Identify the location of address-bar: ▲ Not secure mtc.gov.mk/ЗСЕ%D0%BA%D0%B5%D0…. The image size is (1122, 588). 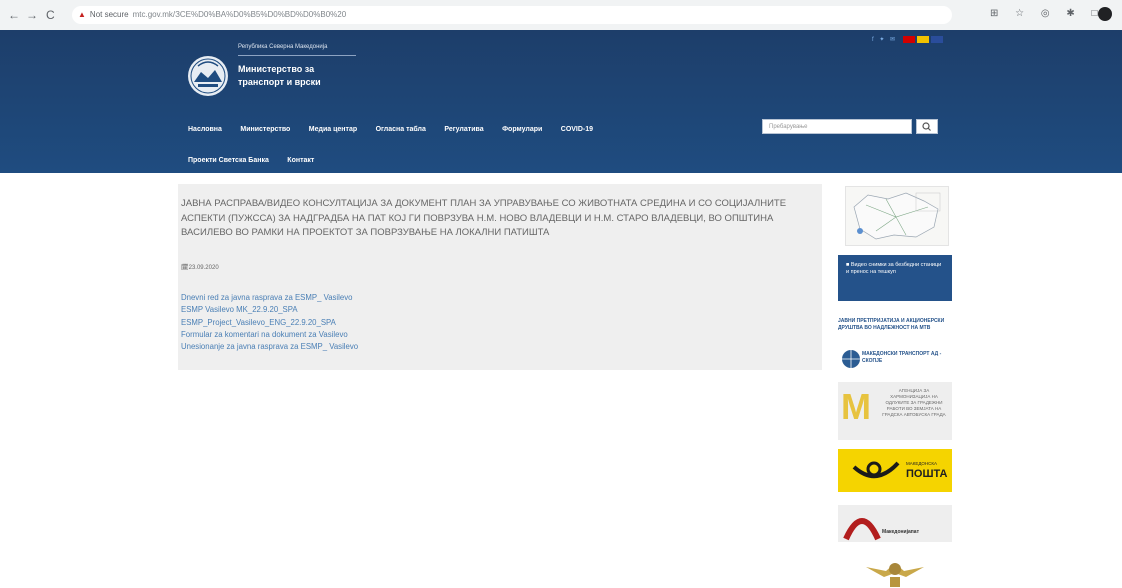
(512, 15).